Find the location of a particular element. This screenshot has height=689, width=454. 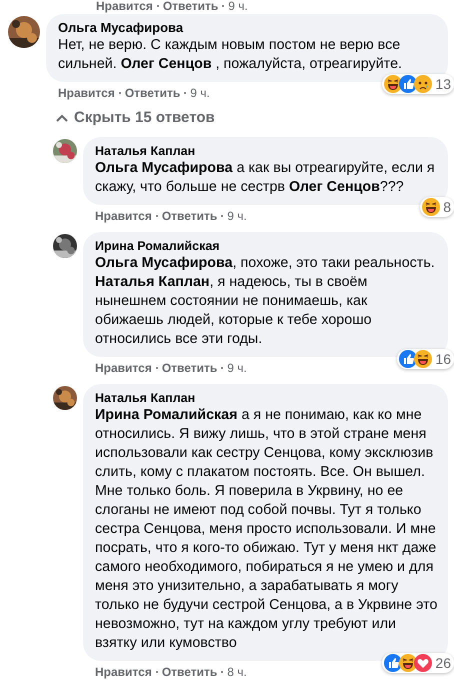

comment-author: Ирина Ромалийская is located at coordinates (266, 246).